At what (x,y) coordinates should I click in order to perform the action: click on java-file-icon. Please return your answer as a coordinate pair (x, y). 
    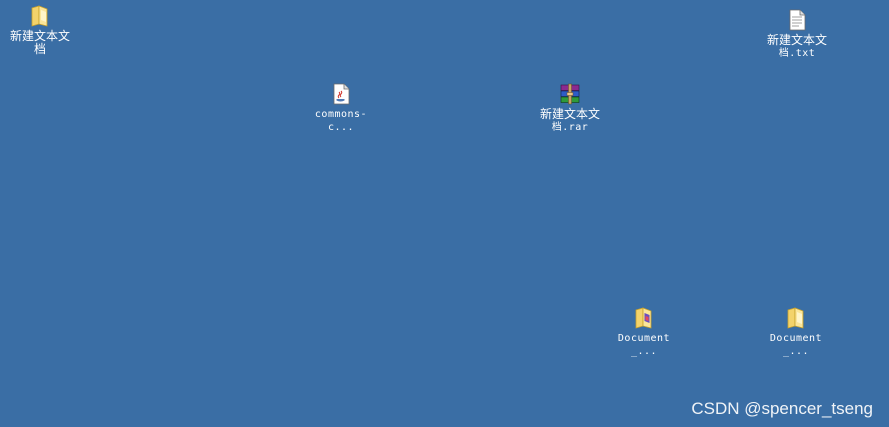
    Looking at the image, I should click on (341, 94).